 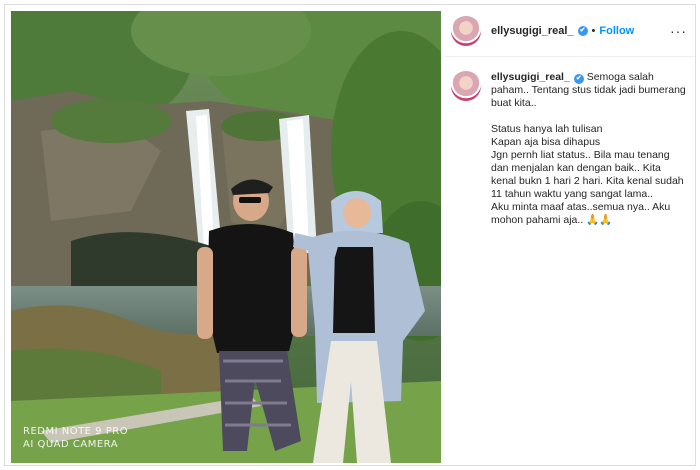 What do you see at coordinates (530, 77) in the screenshot?
I see `caption-username: ellysugigi_real_` at bounding box center [530, 77].